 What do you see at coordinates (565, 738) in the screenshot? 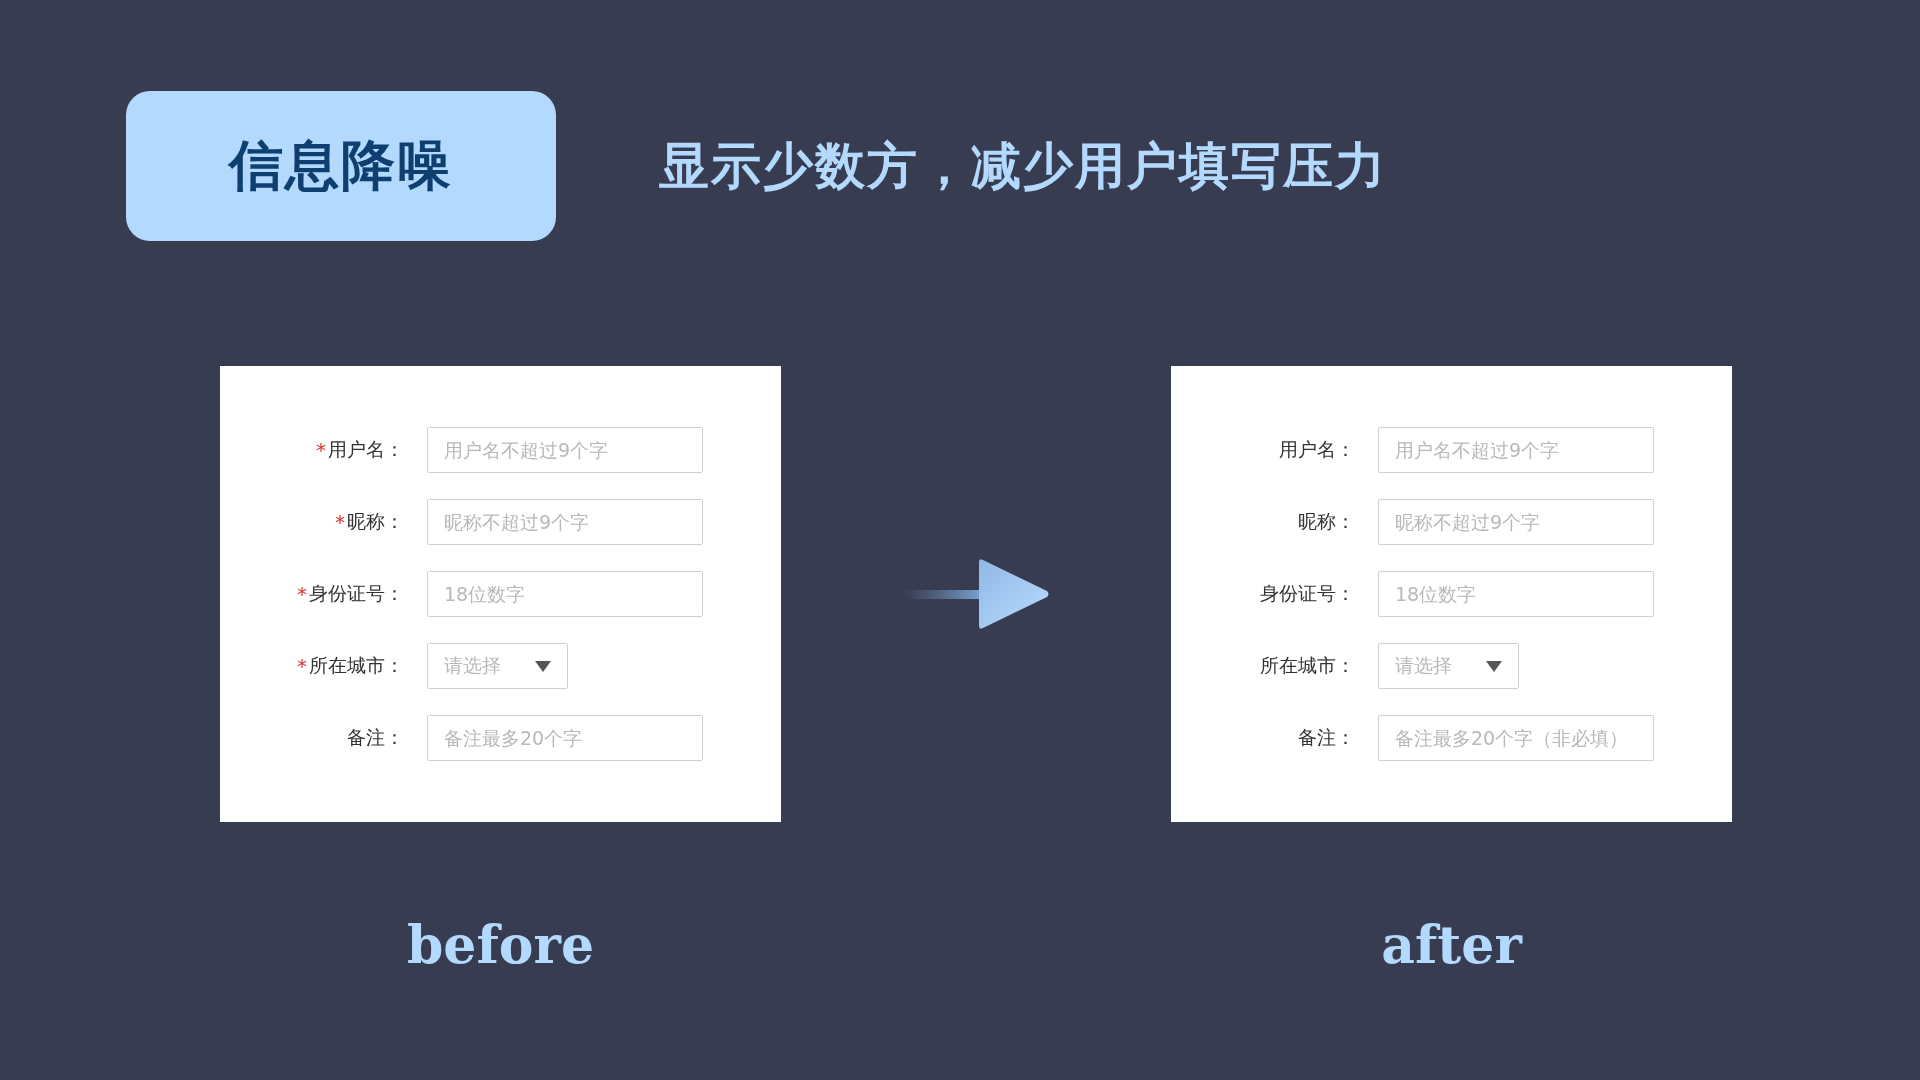
I see `input-field: 备注最多20个字` at bounding box center [565, 738].